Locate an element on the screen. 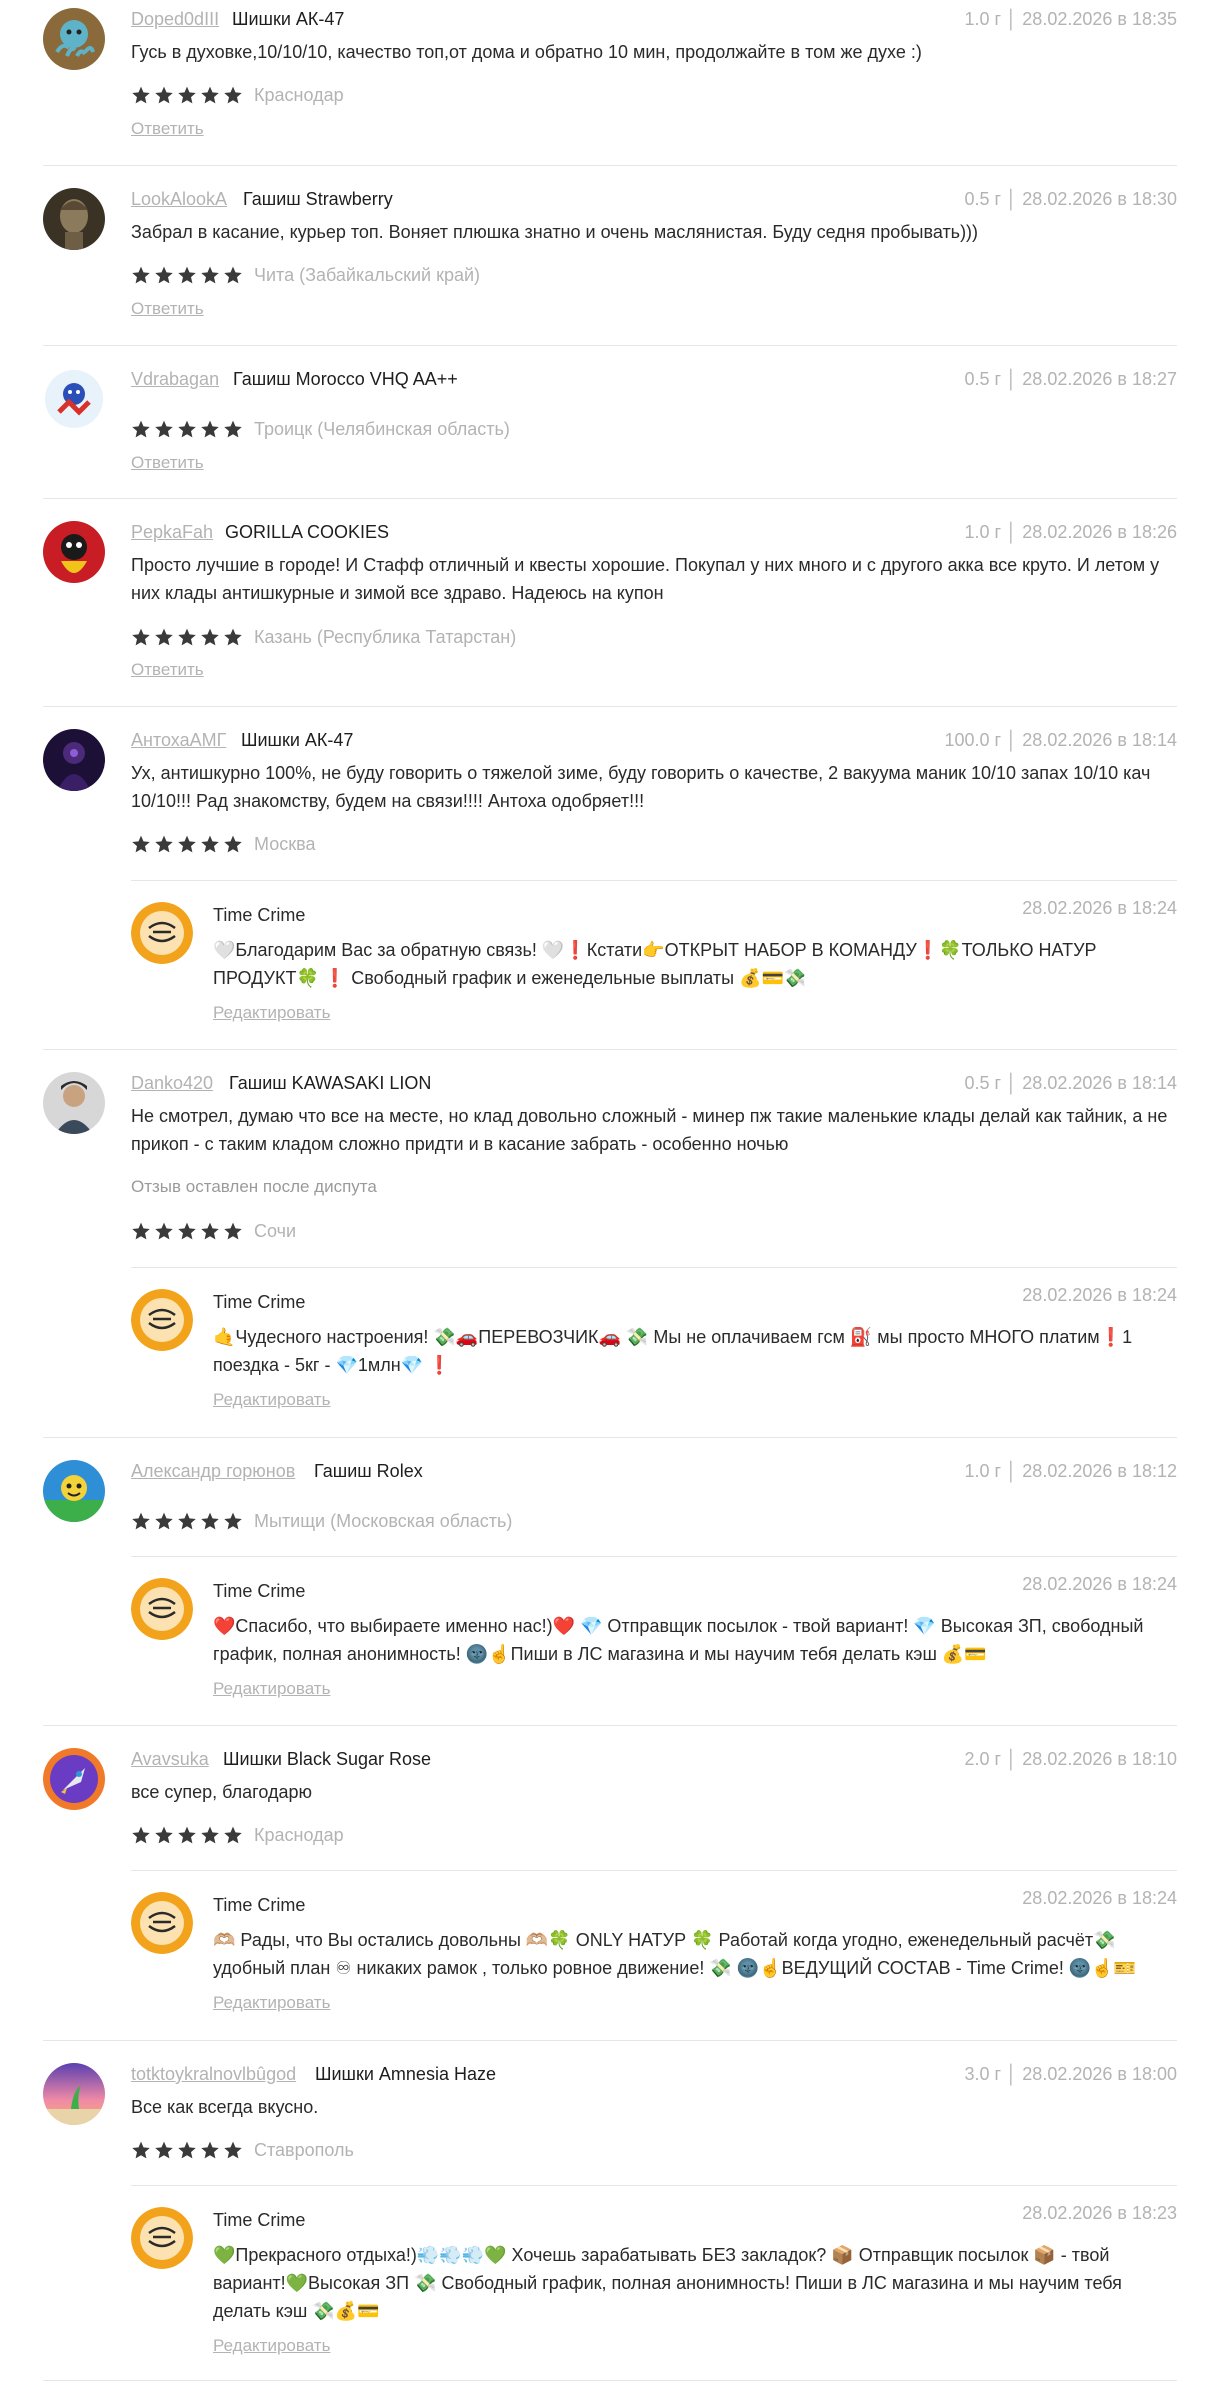 The height and width of the screenshot is (2386, 1220). statue-avatar-icon is located at coordinates (74, 219).